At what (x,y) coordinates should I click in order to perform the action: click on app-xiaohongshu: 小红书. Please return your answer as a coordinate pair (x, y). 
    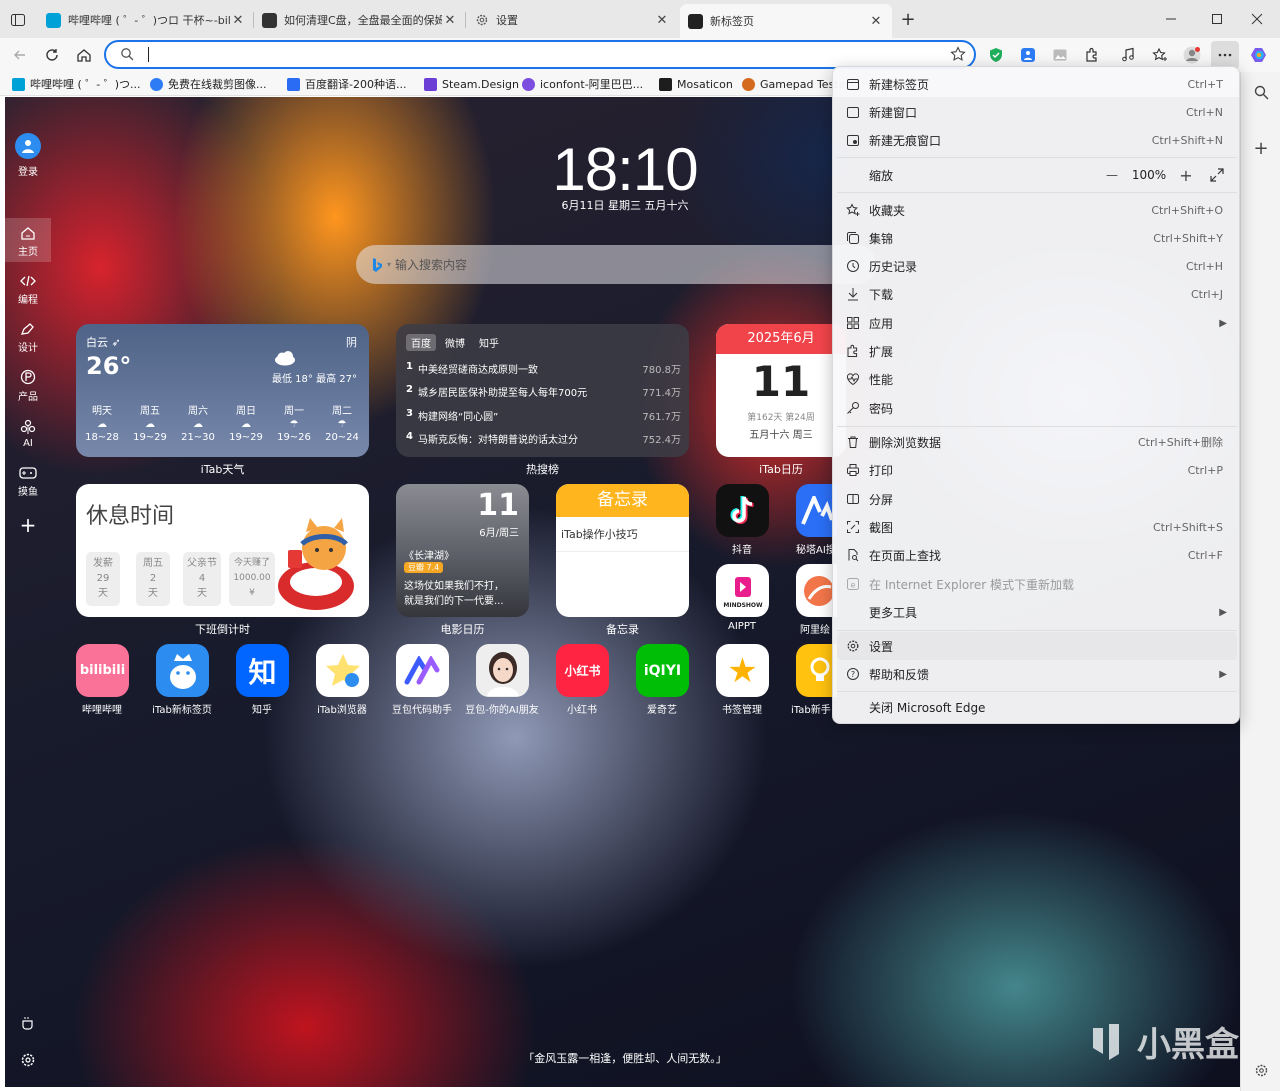
    Looking at the image, I should click on (582, 670).